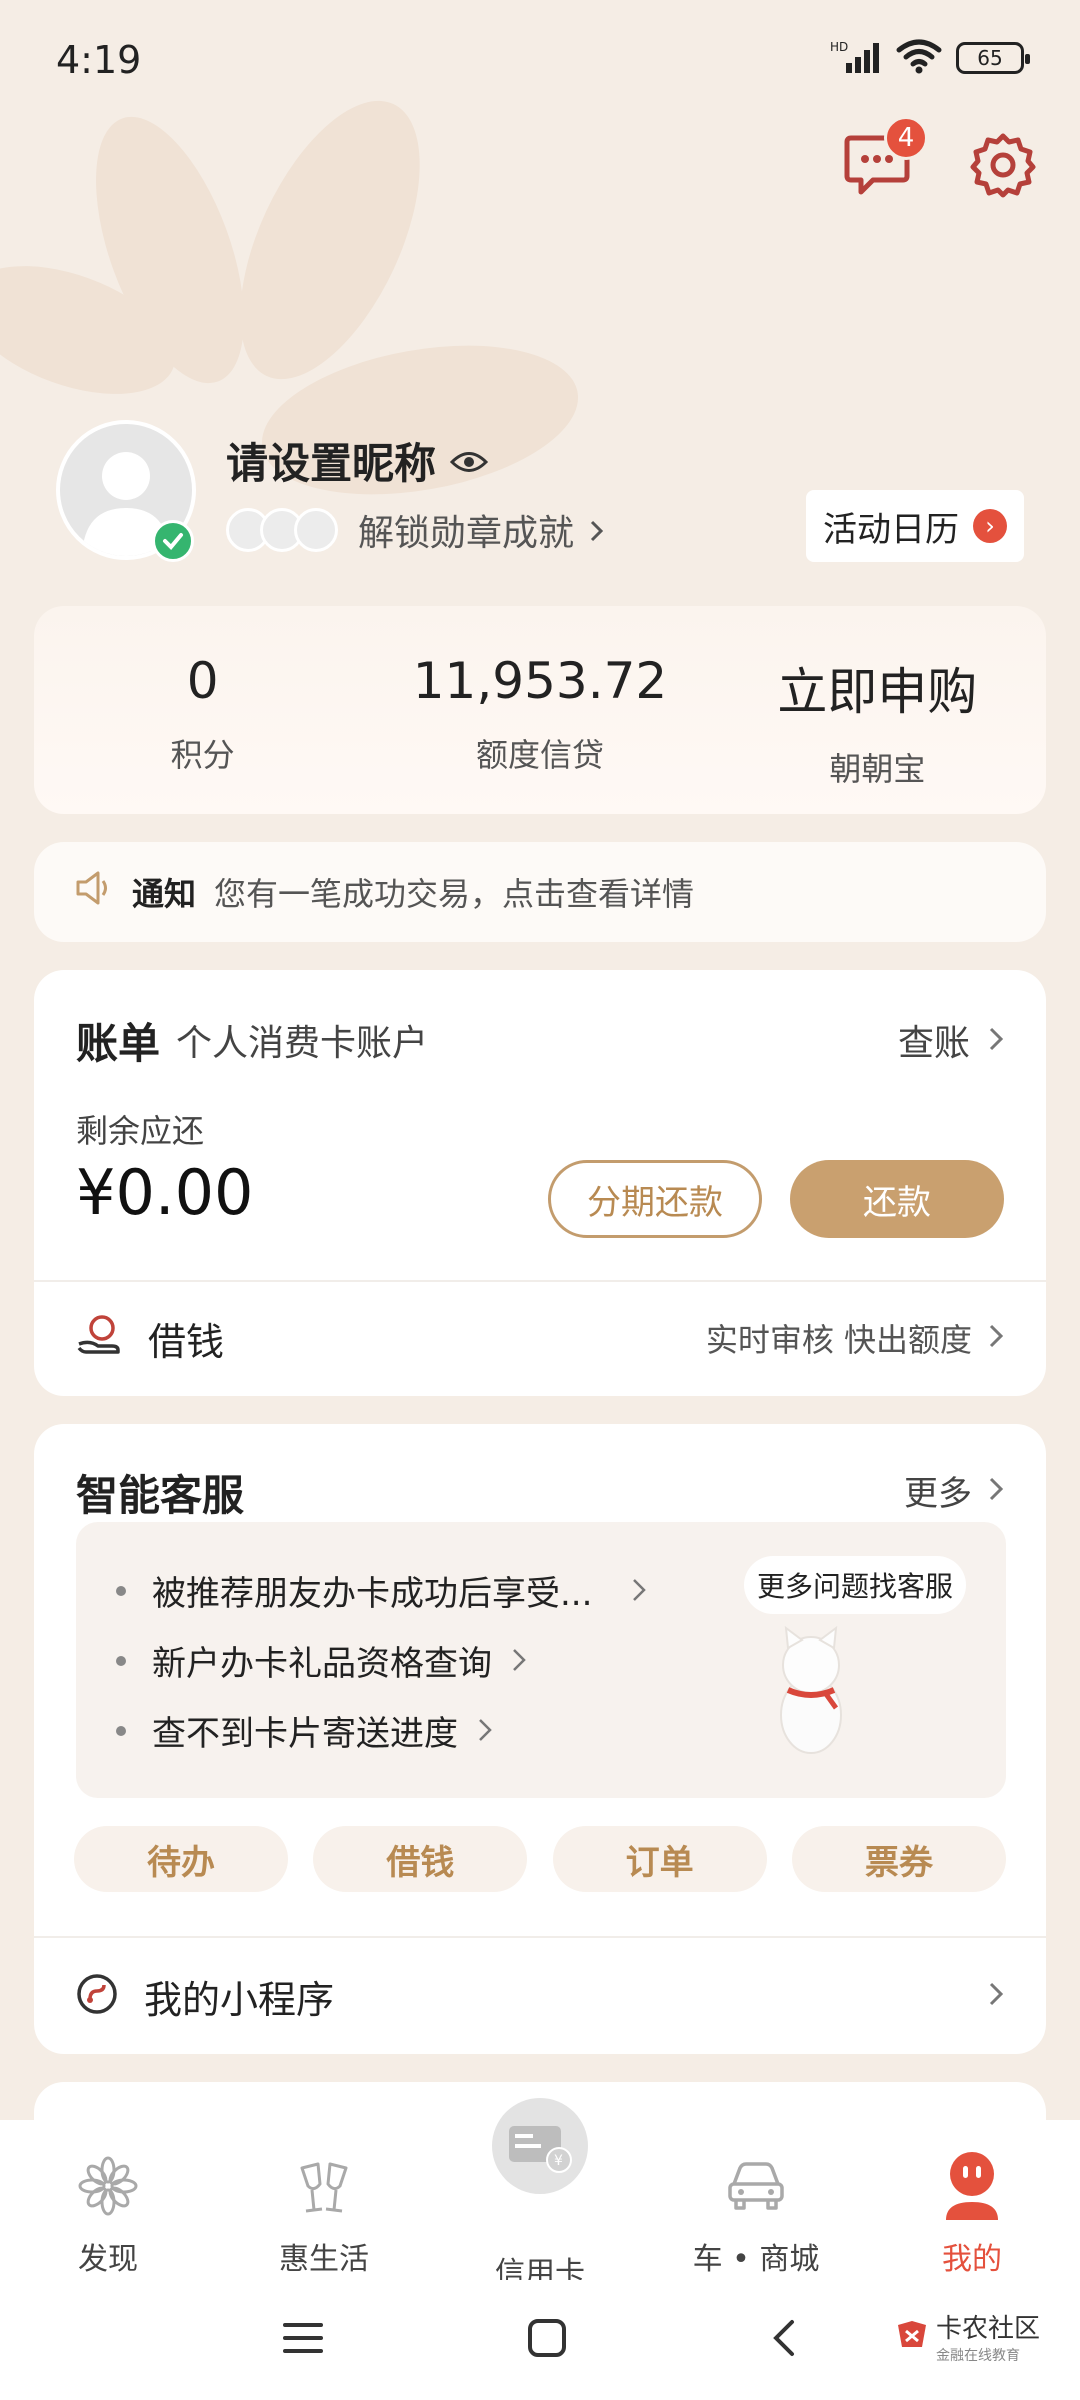 The width and height of the screenshot is (1080, 2400). I want to click on stat-value: 0, so click(202, 681).